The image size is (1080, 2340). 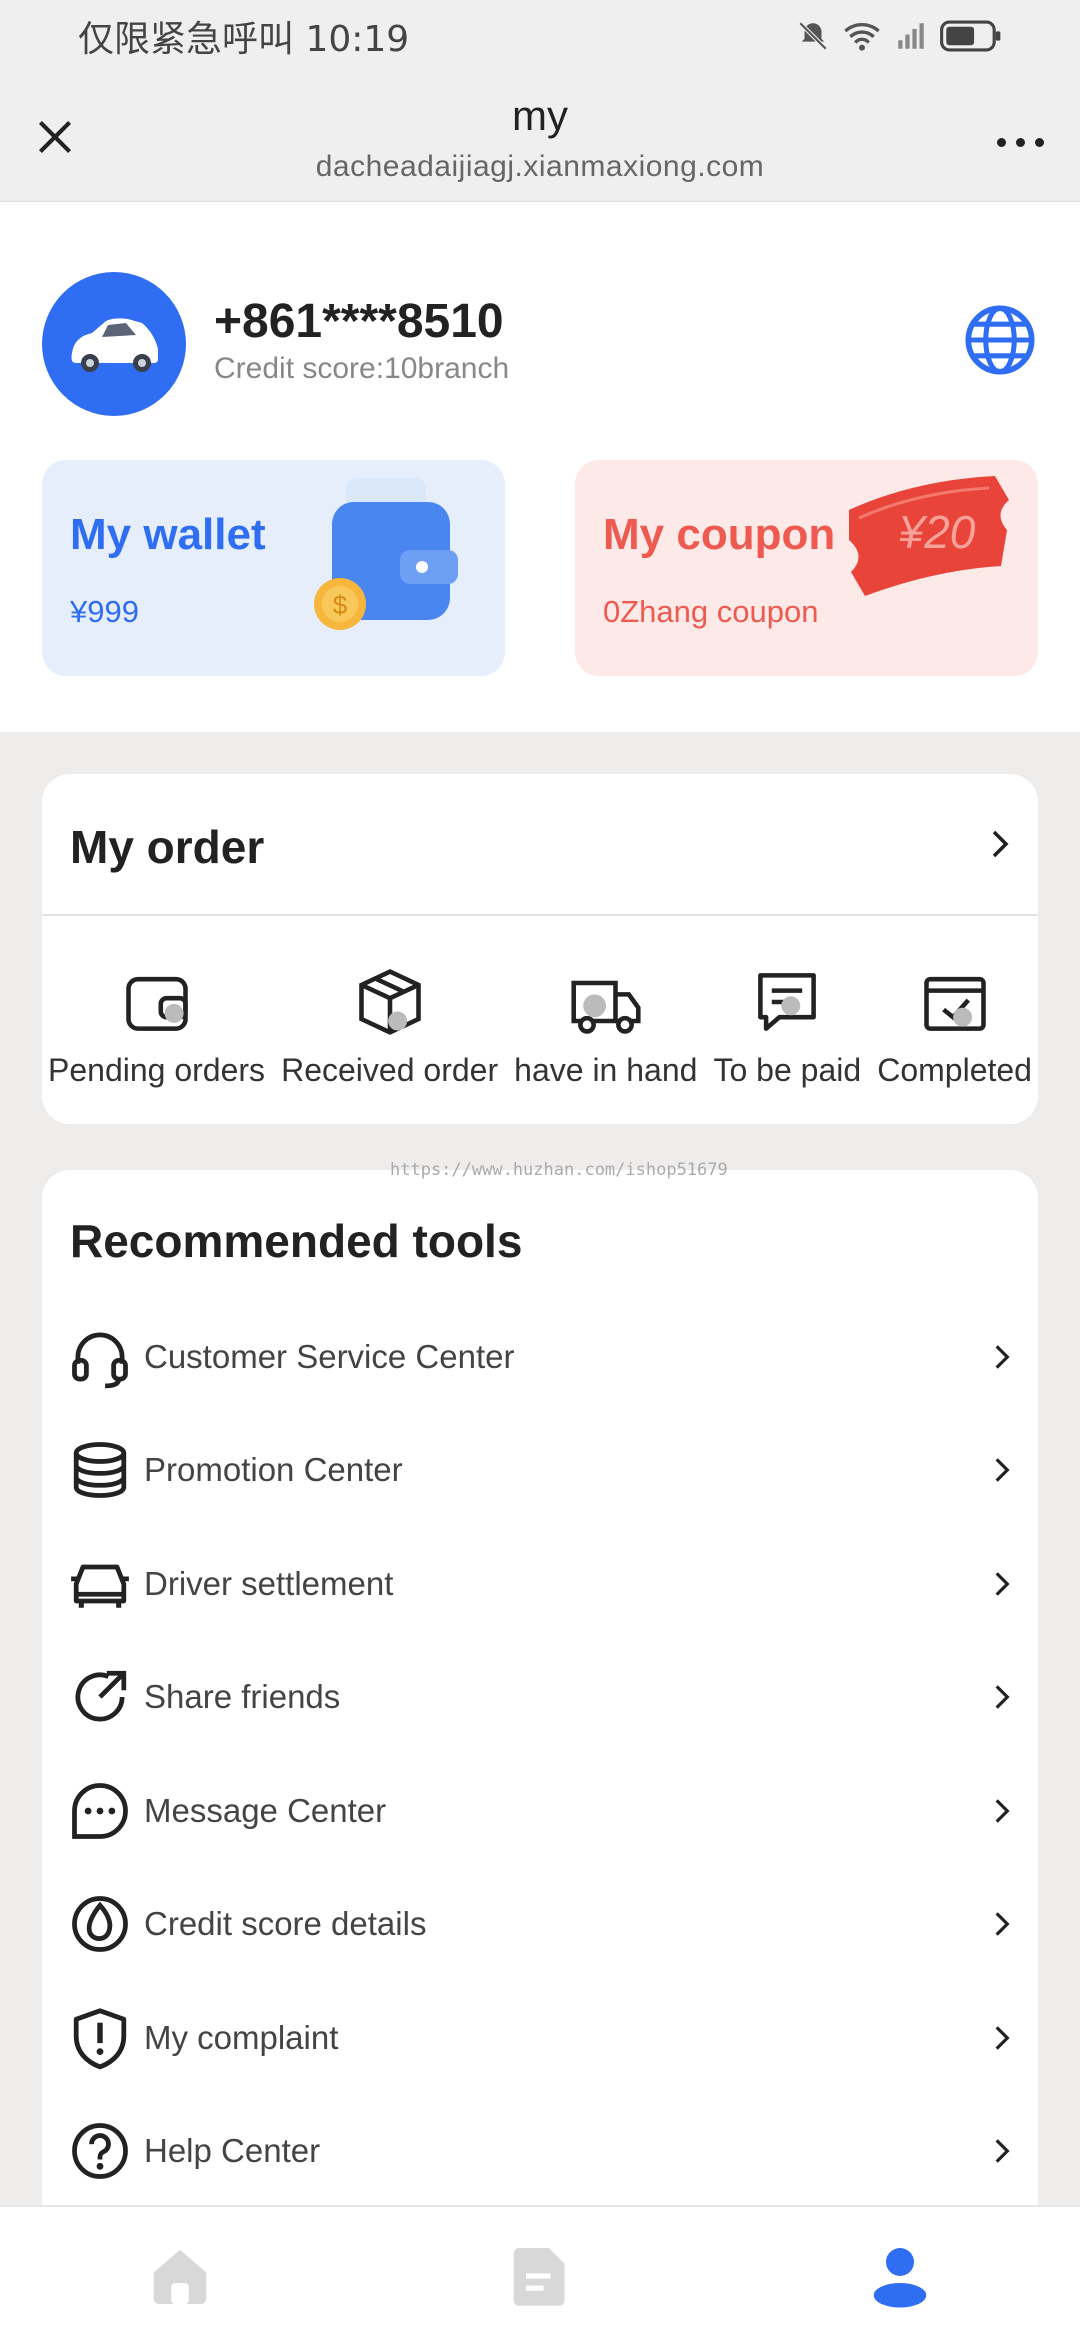 I want to click on coupon-count: 0Zhang coupon, so click(x=711, y=611).